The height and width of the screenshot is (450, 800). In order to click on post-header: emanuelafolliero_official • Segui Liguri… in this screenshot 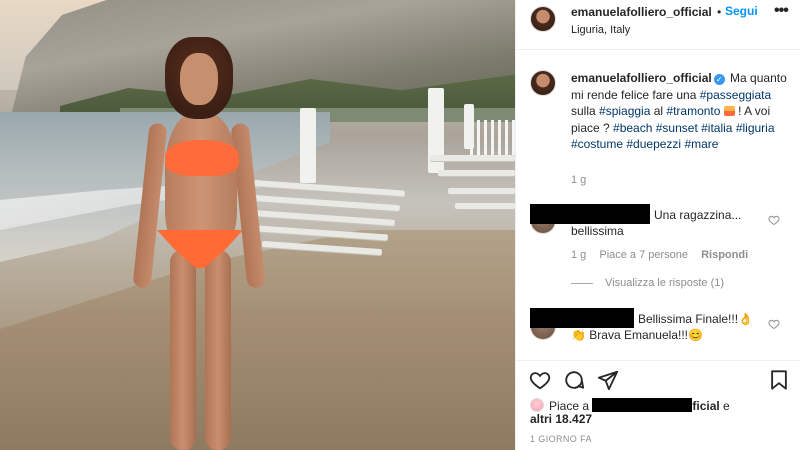, I will do `click(658, 25)`.